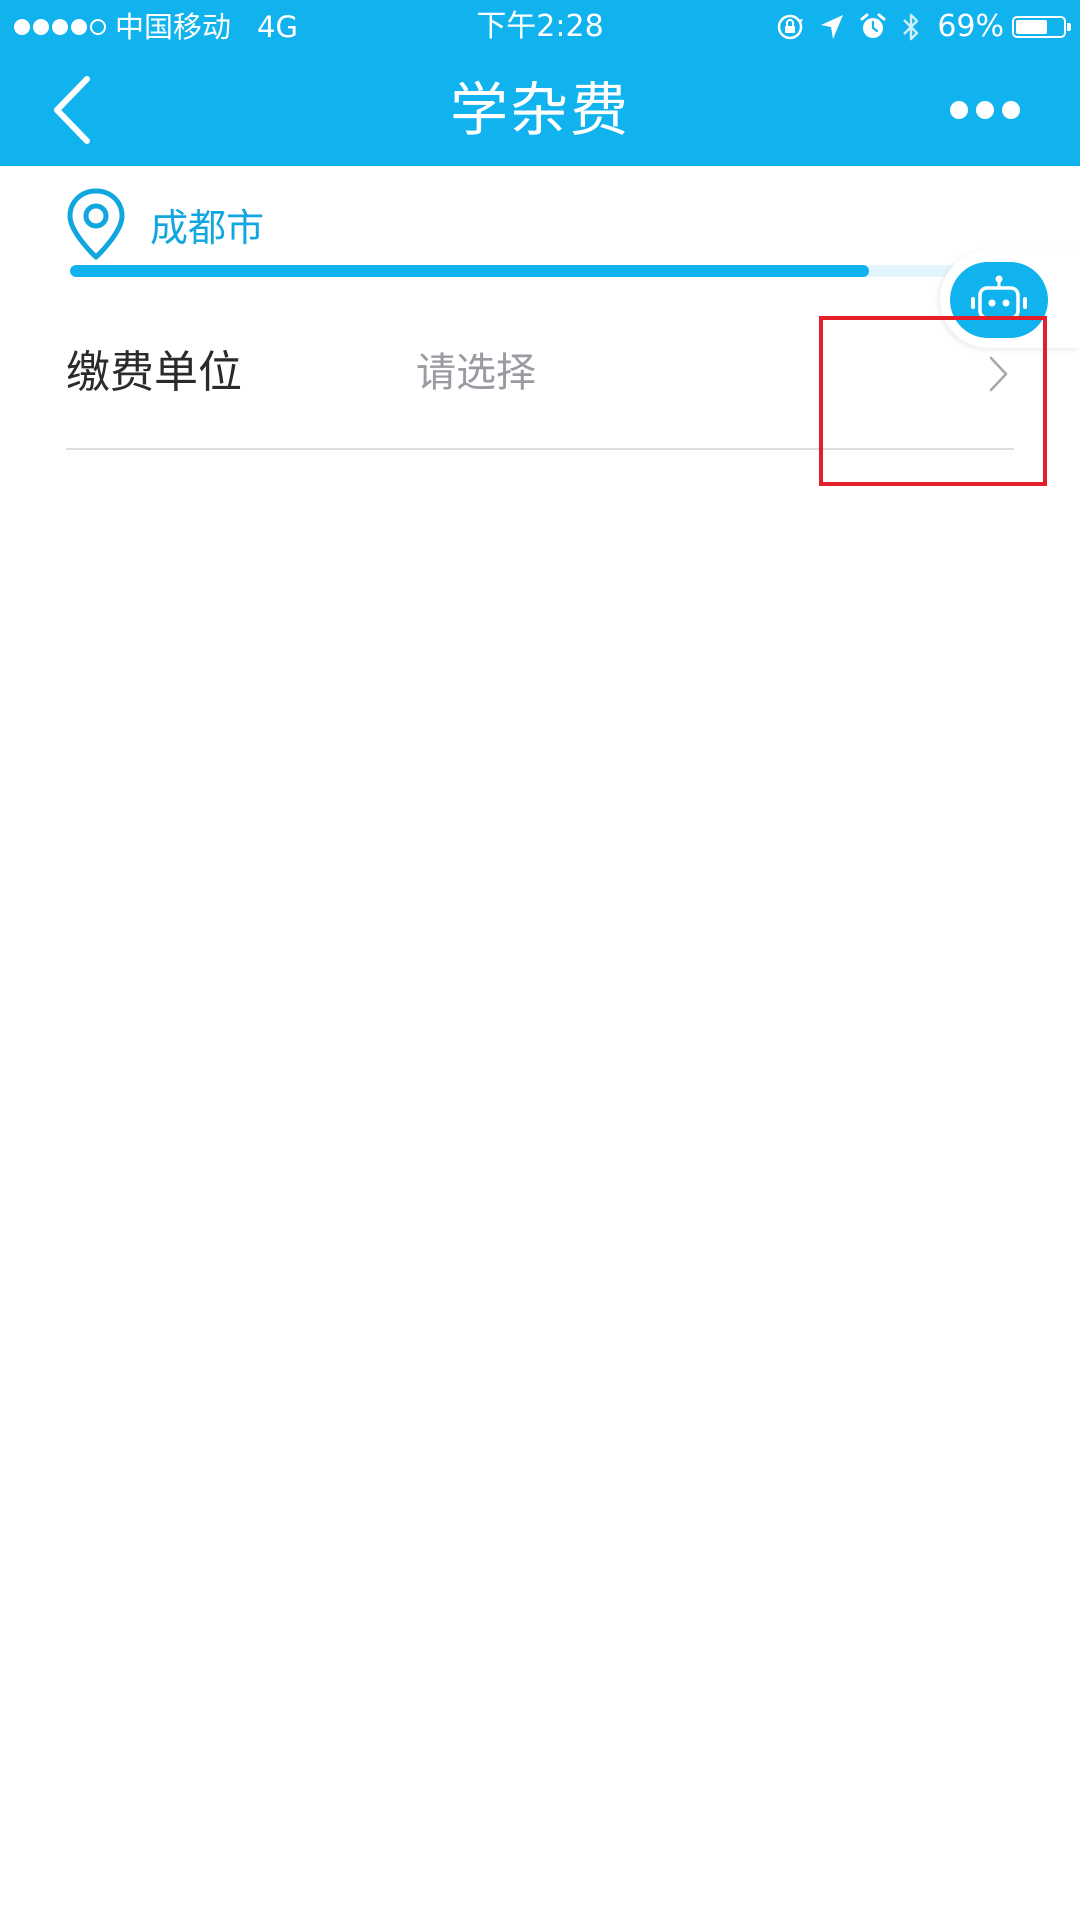 The height and width of the screenshot is (1920, 1080). I want to click on alarm-icon, so click(873, 27).